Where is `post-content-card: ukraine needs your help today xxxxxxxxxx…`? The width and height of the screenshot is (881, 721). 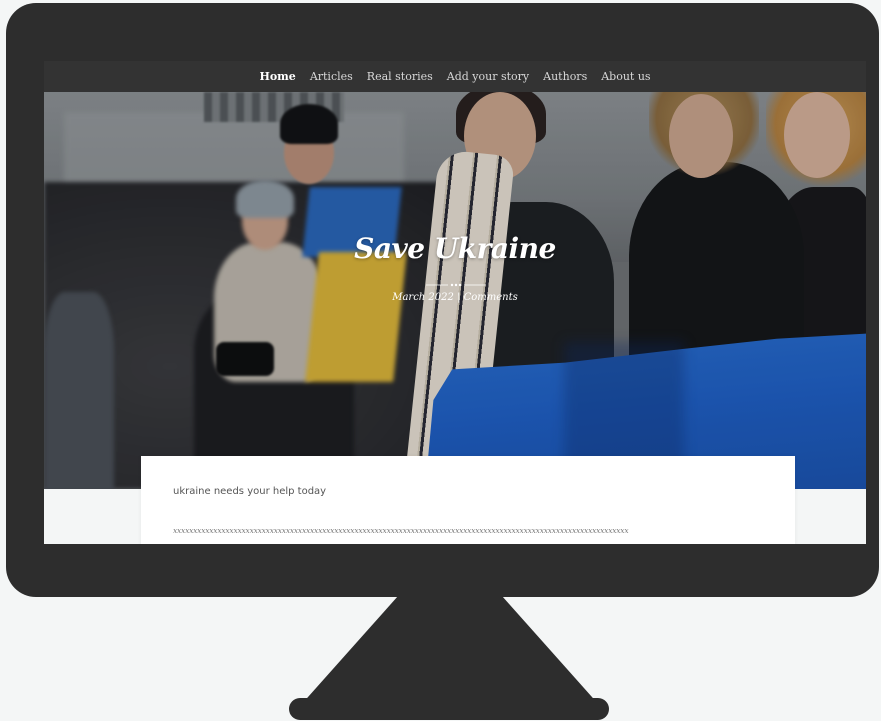 post-content-card: ukraine needs your help today xxxxxxxxxx… is located at coordinates (468, 500).